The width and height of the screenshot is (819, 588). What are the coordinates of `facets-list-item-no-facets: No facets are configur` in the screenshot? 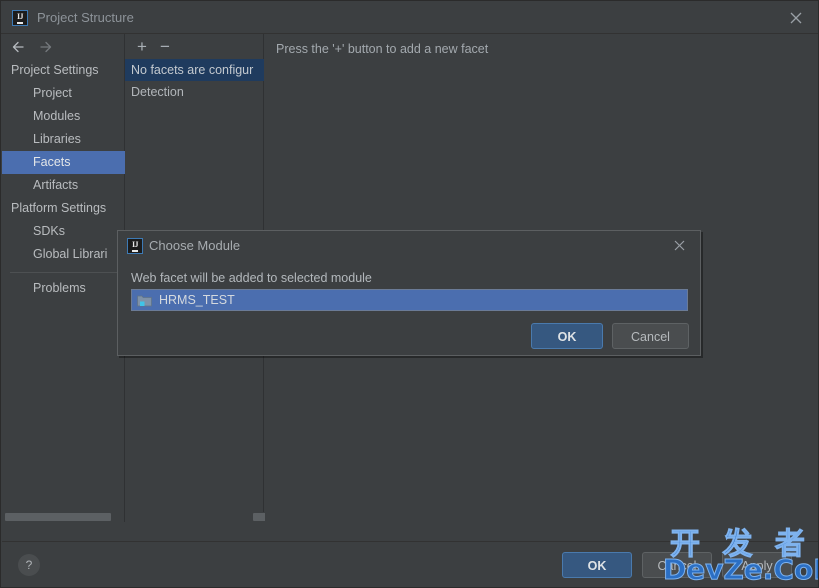 It's located at (194, 70).